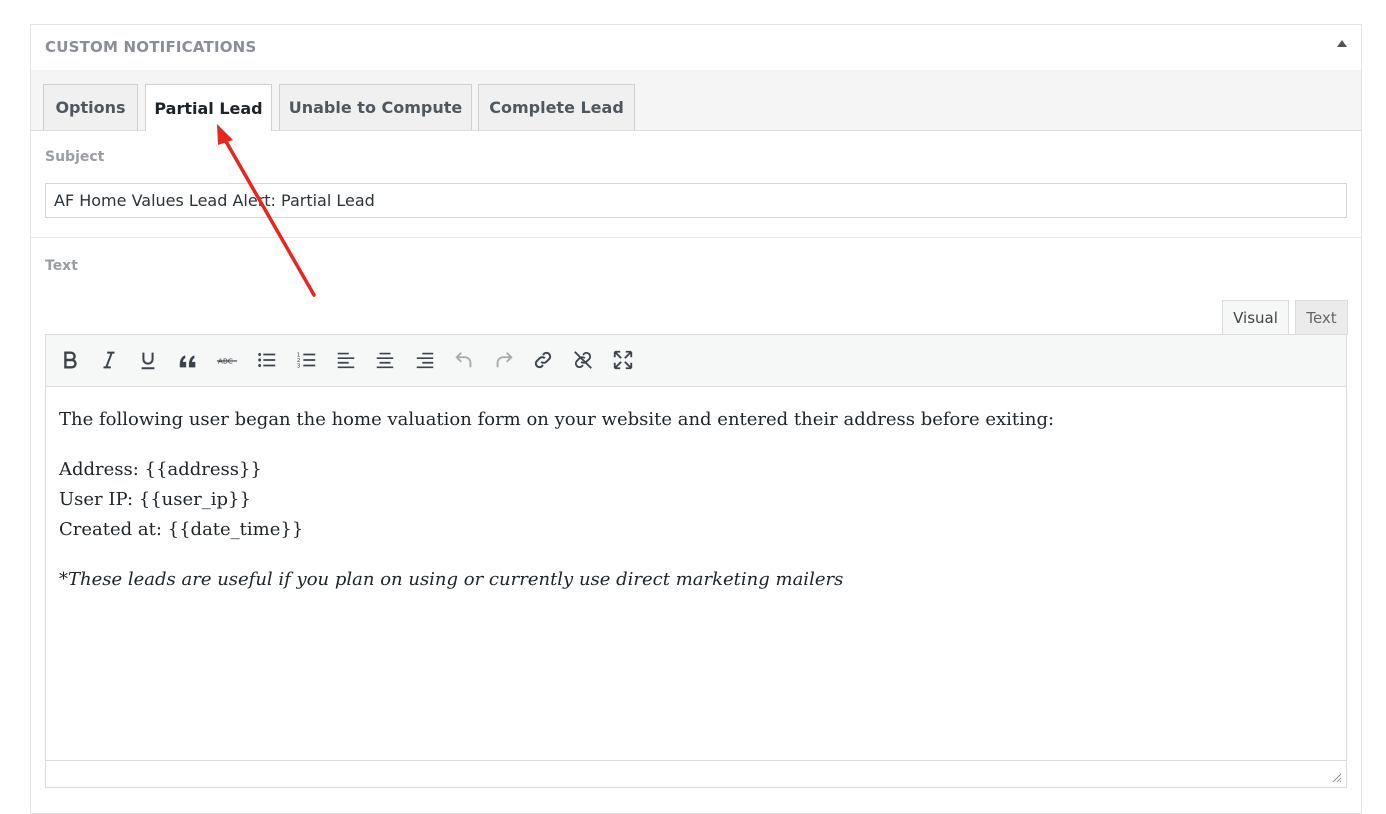 The height and width of the screenshot is (814, 1386). I want to click on italic-icon, so click(109, 360).